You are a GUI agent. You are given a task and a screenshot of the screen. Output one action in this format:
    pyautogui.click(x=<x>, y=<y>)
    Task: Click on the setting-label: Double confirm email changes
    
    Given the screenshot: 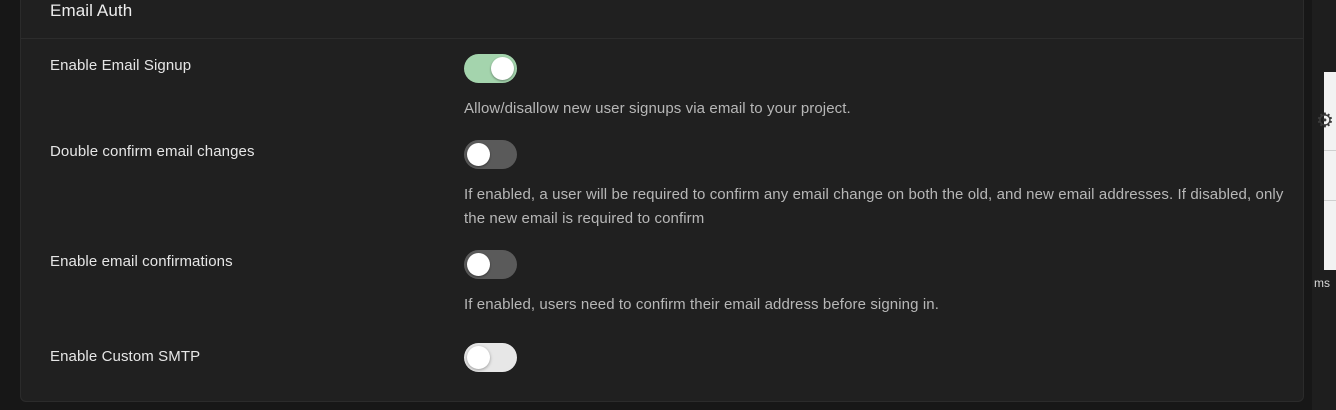 What is the action you would take?
    pyautogui.click(x=152, y=151)
    